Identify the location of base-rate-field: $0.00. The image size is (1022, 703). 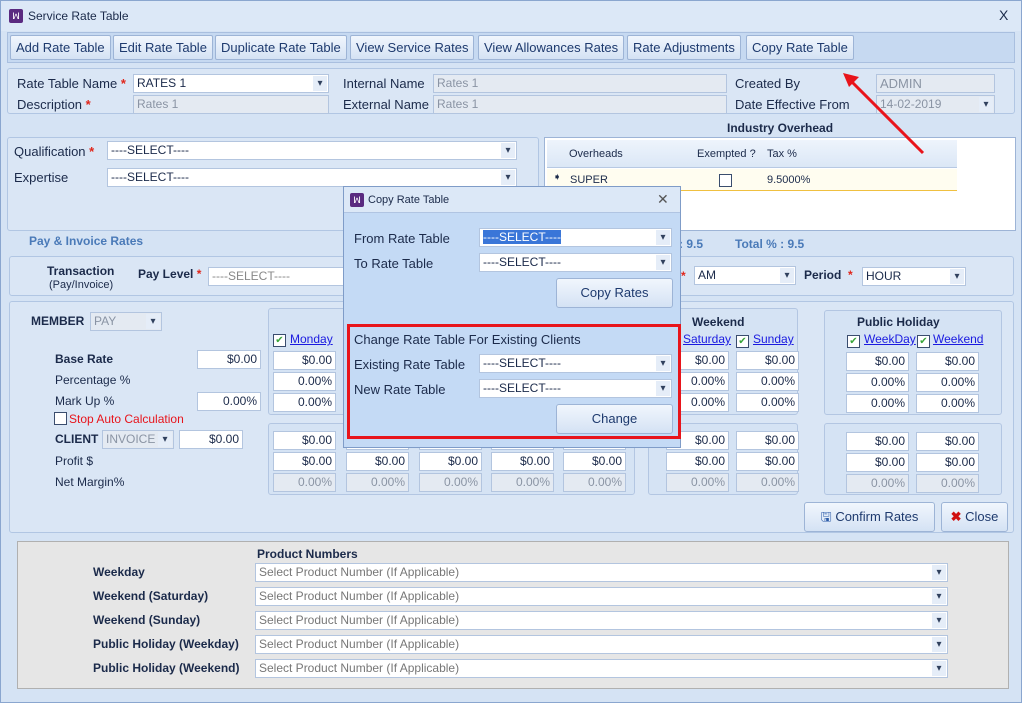
(229, 359).